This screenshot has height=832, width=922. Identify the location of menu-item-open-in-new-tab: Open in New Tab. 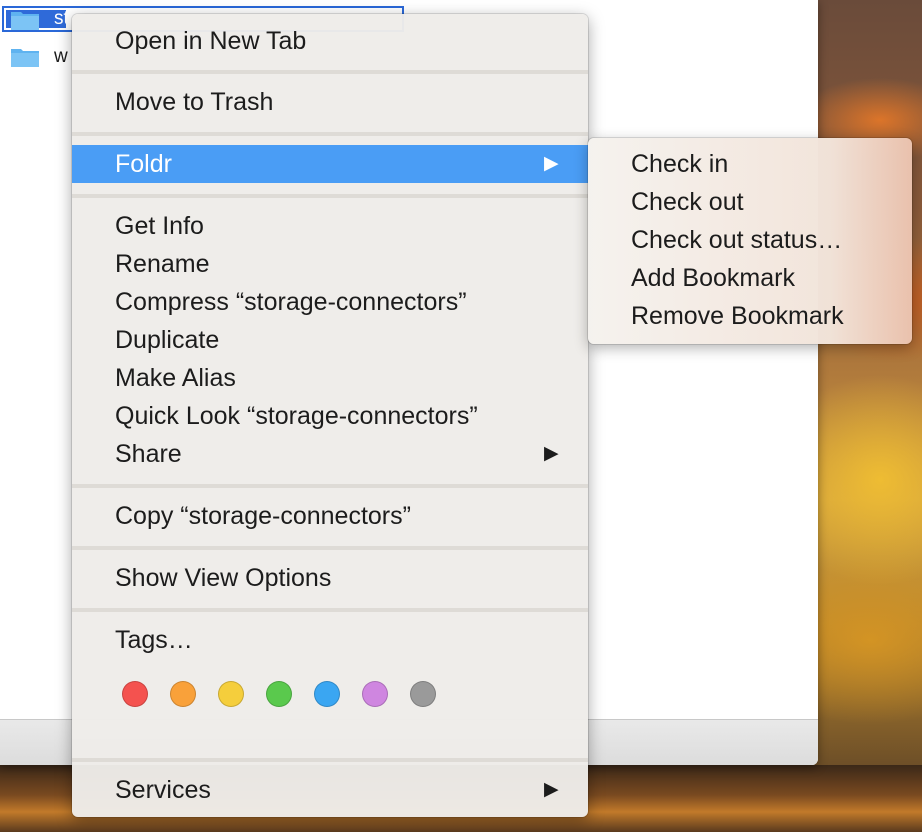
(330, 41).